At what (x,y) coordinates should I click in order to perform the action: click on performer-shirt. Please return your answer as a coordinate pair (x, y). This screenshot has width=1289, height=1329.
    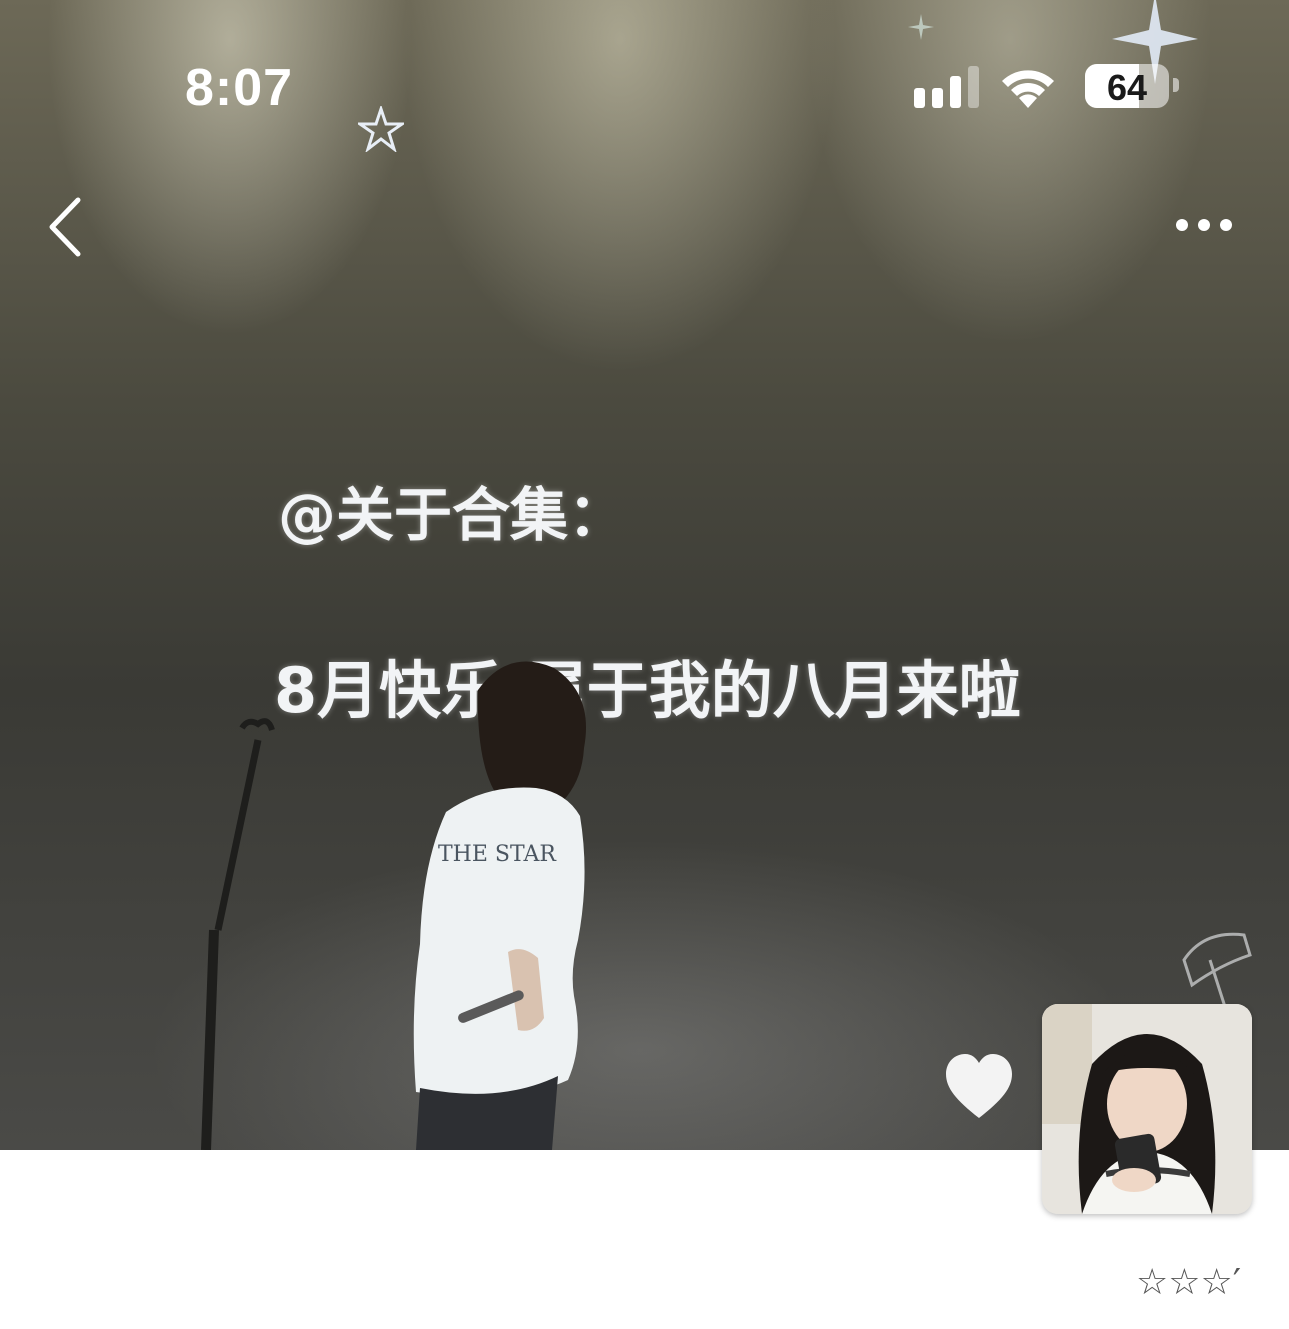
    Looking at the image, I should click on (499, 942).